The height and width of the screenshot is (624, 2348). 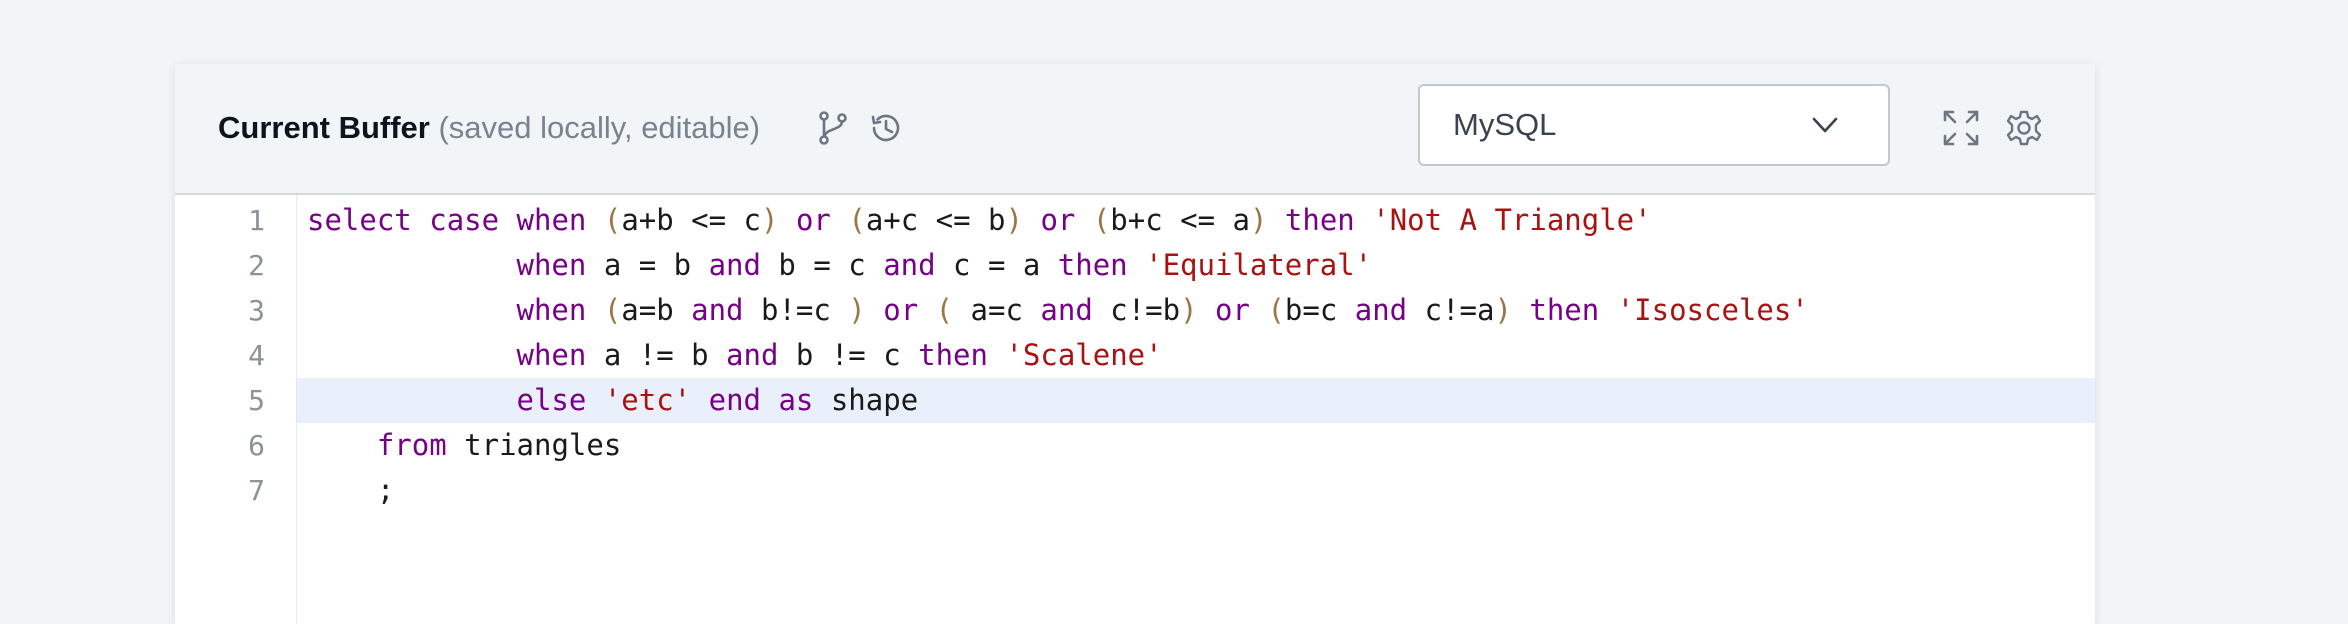 What do you see at coordinates (489, 128) in the screenshot?
I see `buffer-title: Current Buffer (saved locally, editable)` at bounding box center [489, 128].